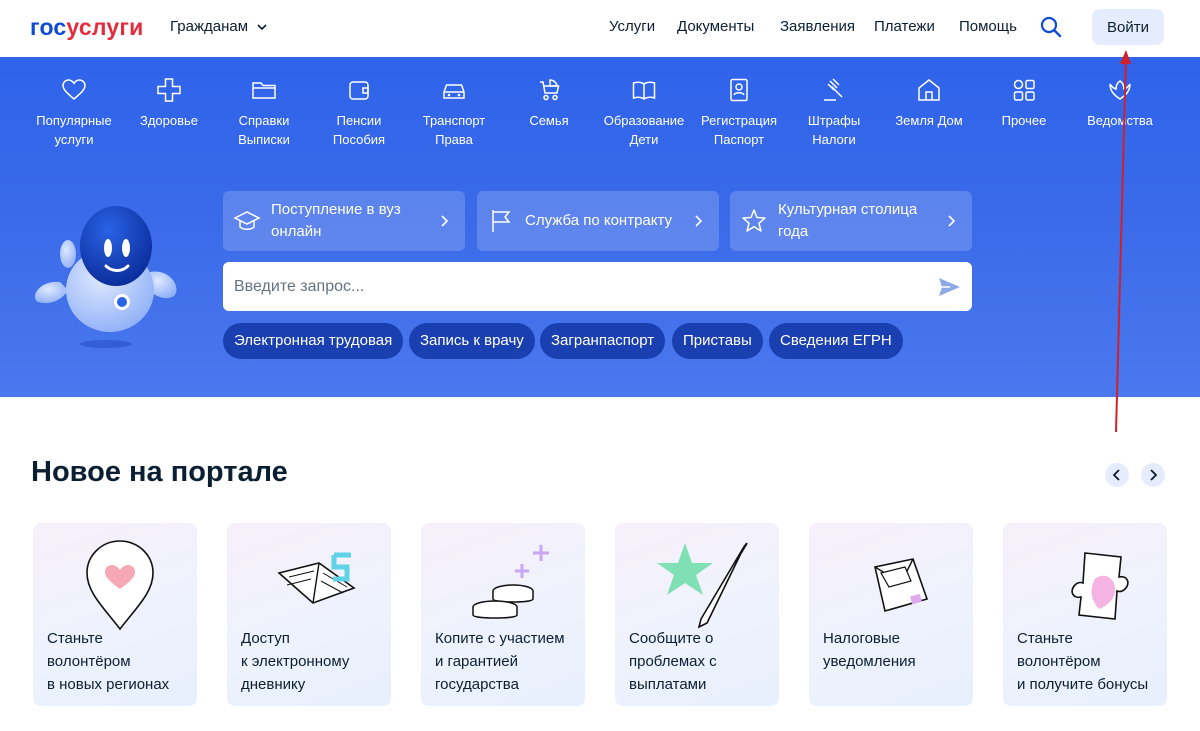 The image size is (1200, 731). What do you see at coordinates (74, 89) in the screenshot?
I see `heart-icon` at bounding box center [74, 89].